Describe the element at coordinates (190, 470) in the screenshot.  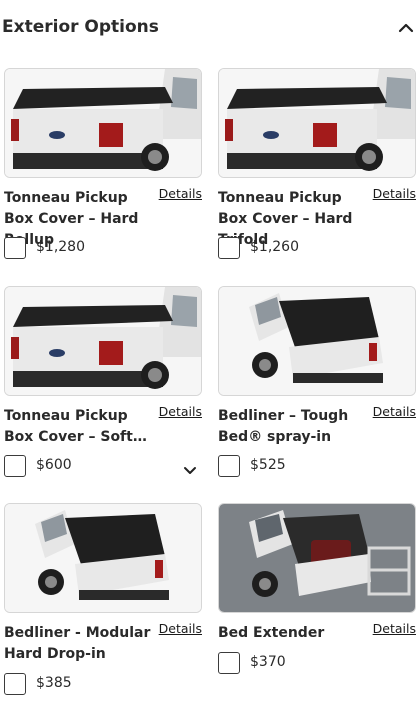
I see `chevron-down-icon` at that location.